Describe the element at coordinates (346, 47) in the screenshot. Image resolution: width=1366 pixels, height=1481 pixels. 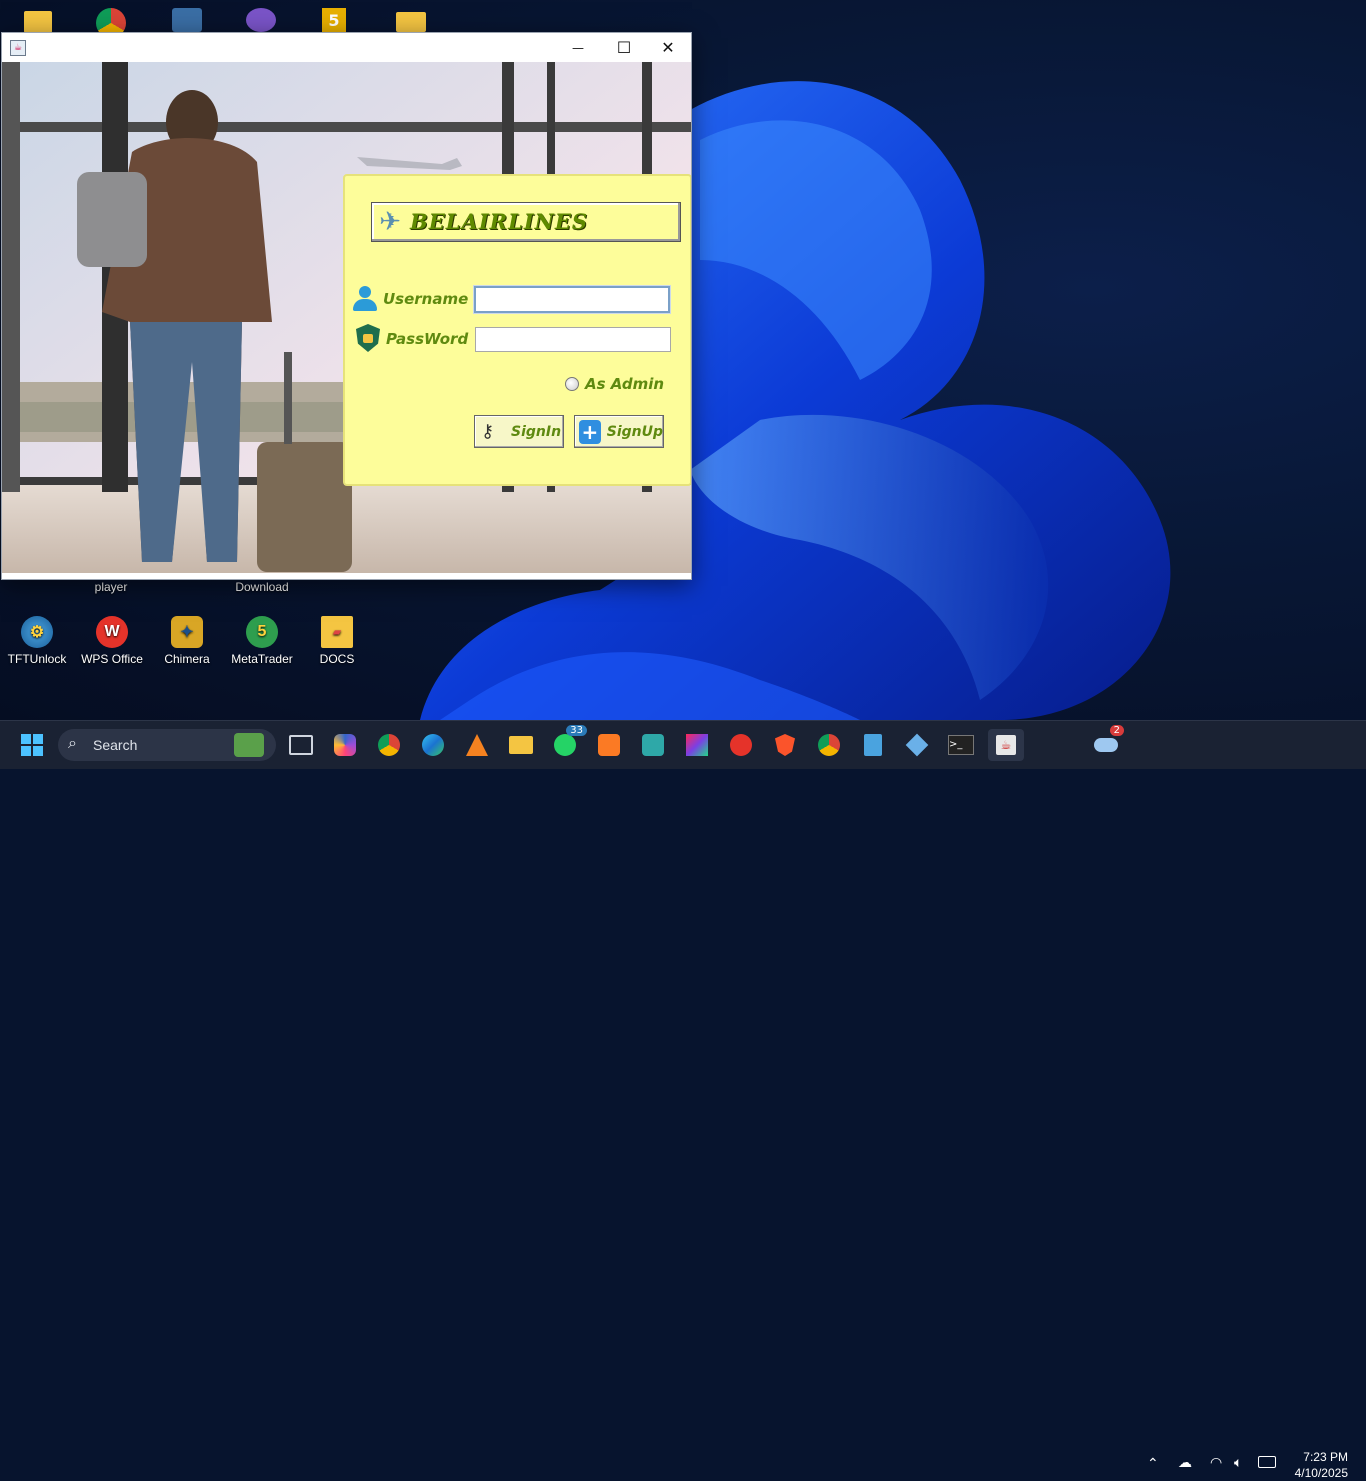
I see `window-titlebar: ☕ — ☐ ✕` at that location.